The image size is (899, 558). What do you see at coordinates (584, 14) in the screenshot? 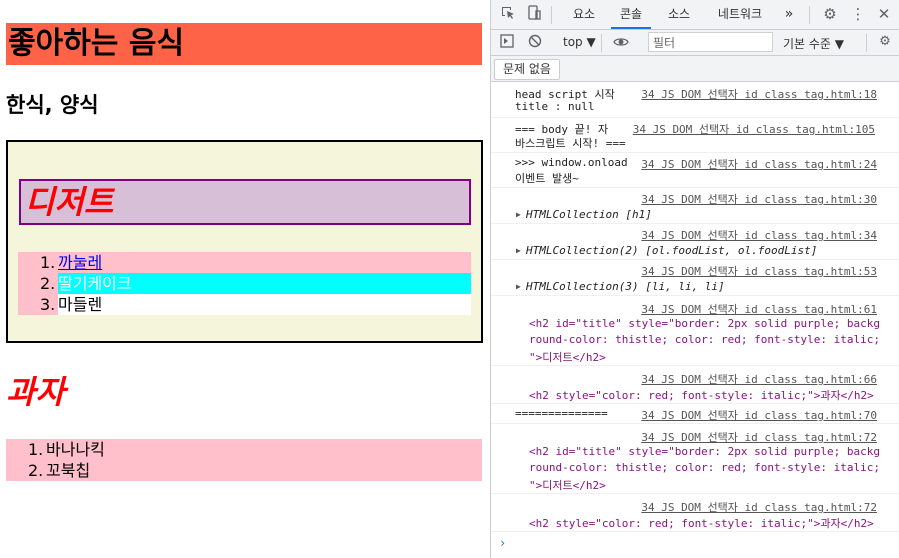
I see `tab-elements: 요소` at bounding box center [584, 14].